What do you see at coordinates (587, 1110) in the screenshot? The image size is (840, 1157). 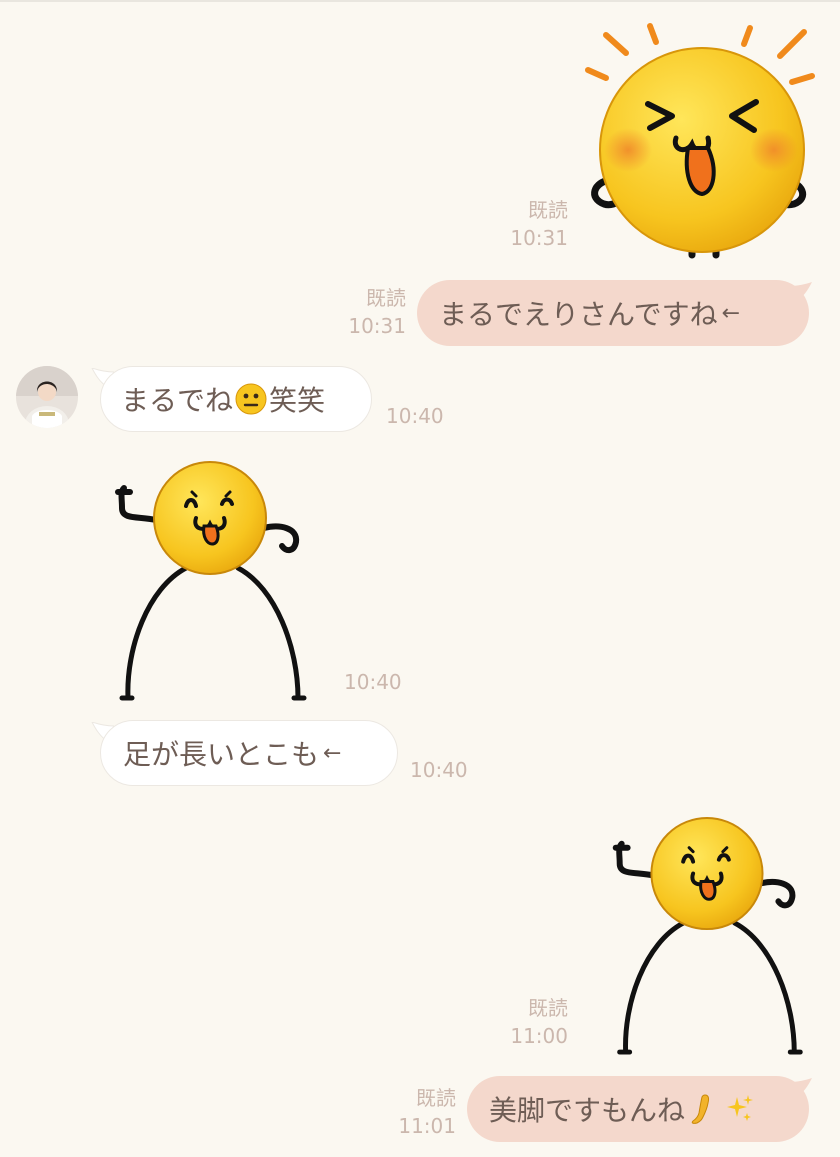 I see `message-text: 美脚ですもんね` at bounding box center [587, 1110].